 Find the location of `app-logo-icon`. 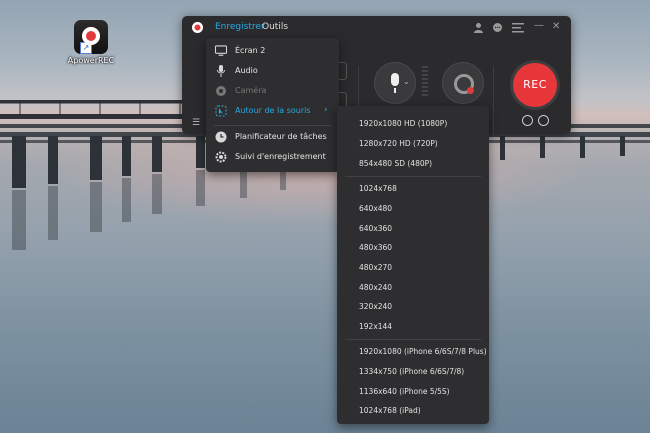

app-logo-icon is located at coordinates (197, 27).